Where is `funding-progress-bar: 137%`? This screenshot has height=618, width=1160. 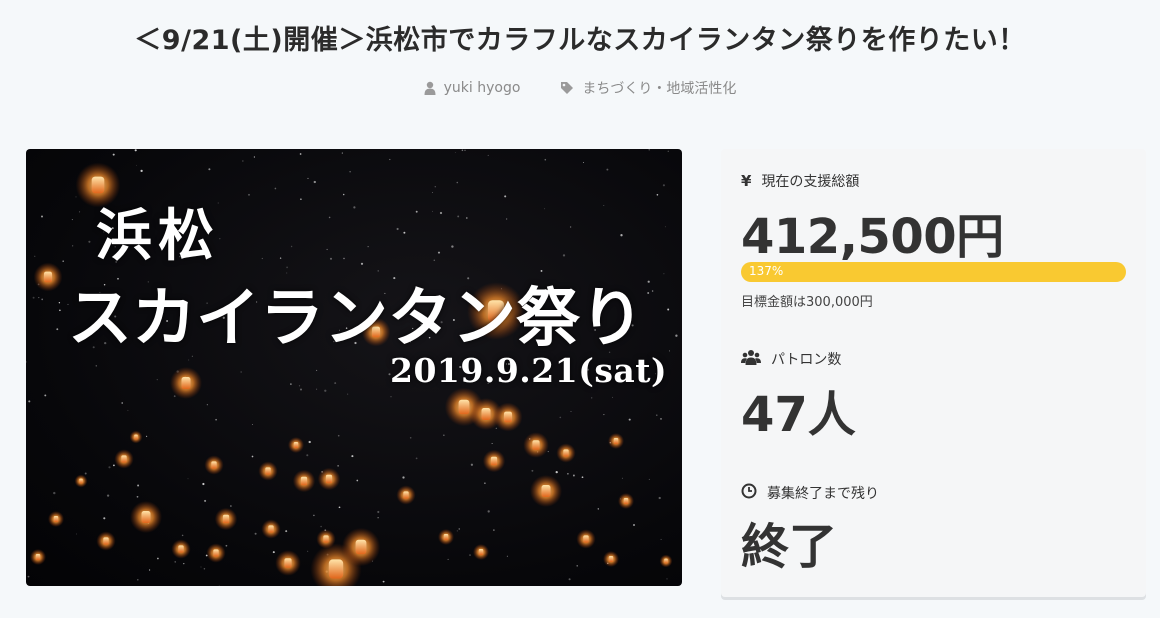 funding-progress-bar: 137% is located at coordinates (933, 272).